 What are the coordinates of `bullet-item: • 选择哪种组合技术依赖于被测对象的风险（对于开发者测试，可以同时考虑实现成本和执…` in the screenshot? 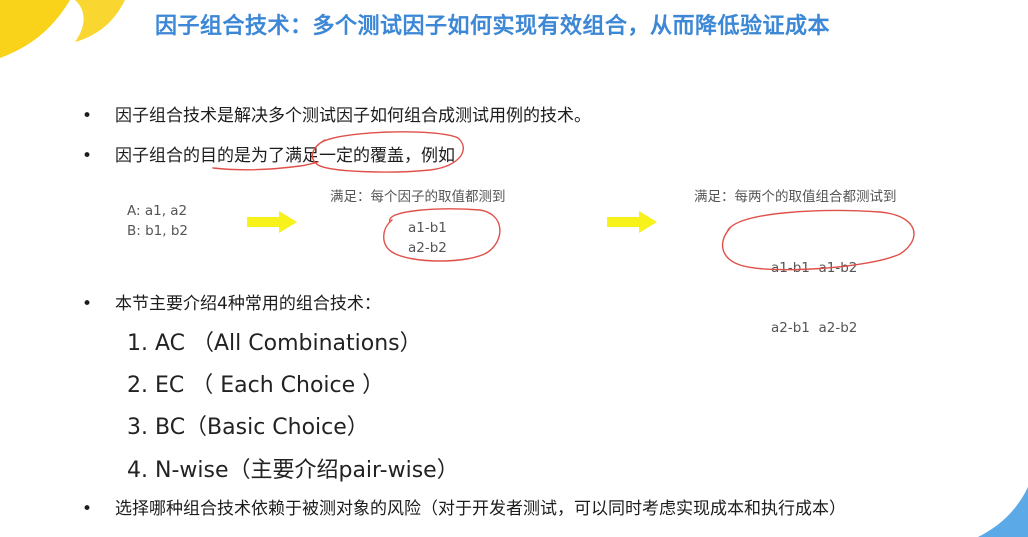 It's located at (464, 506).